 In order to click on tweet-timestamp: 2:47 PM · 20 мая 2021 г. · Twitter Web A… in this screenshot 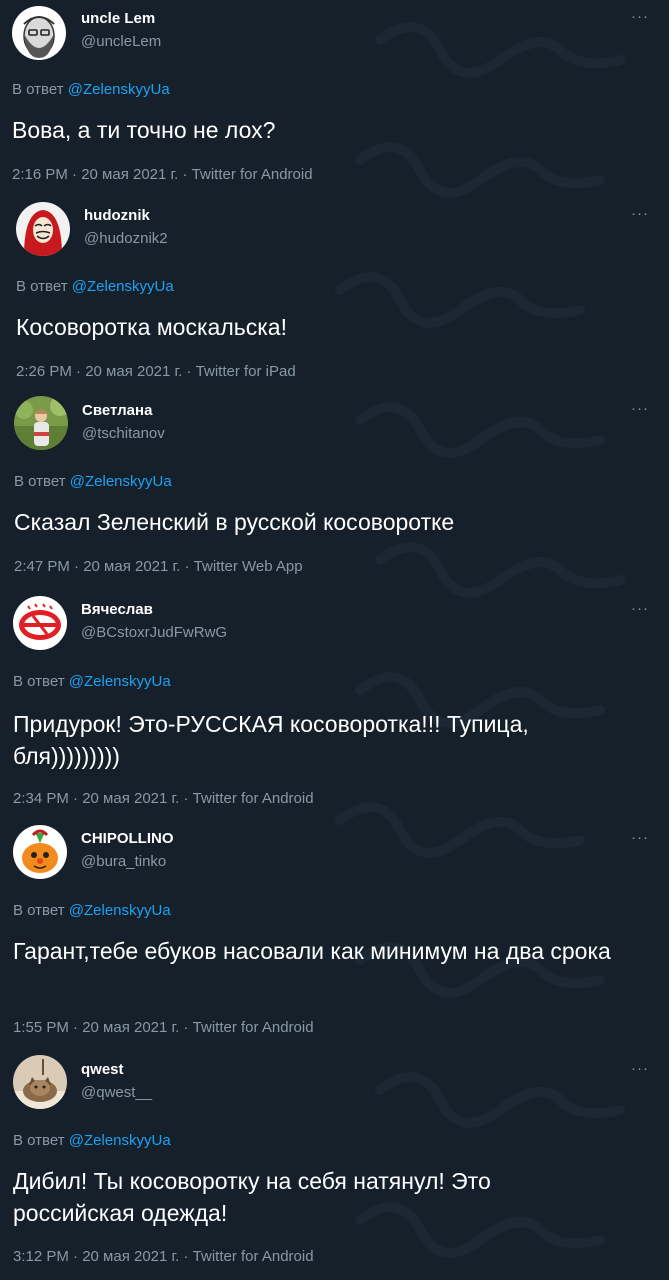, I will do `click(158, 566)`.